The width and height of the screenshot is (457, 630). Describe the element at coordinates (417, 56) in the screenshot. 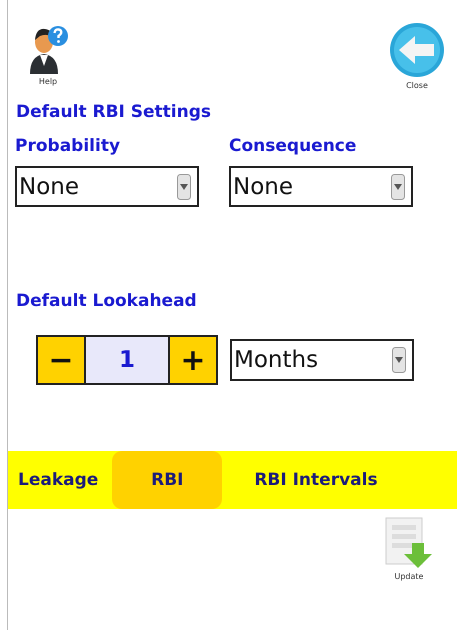

I see `close-button: Close` at that location.